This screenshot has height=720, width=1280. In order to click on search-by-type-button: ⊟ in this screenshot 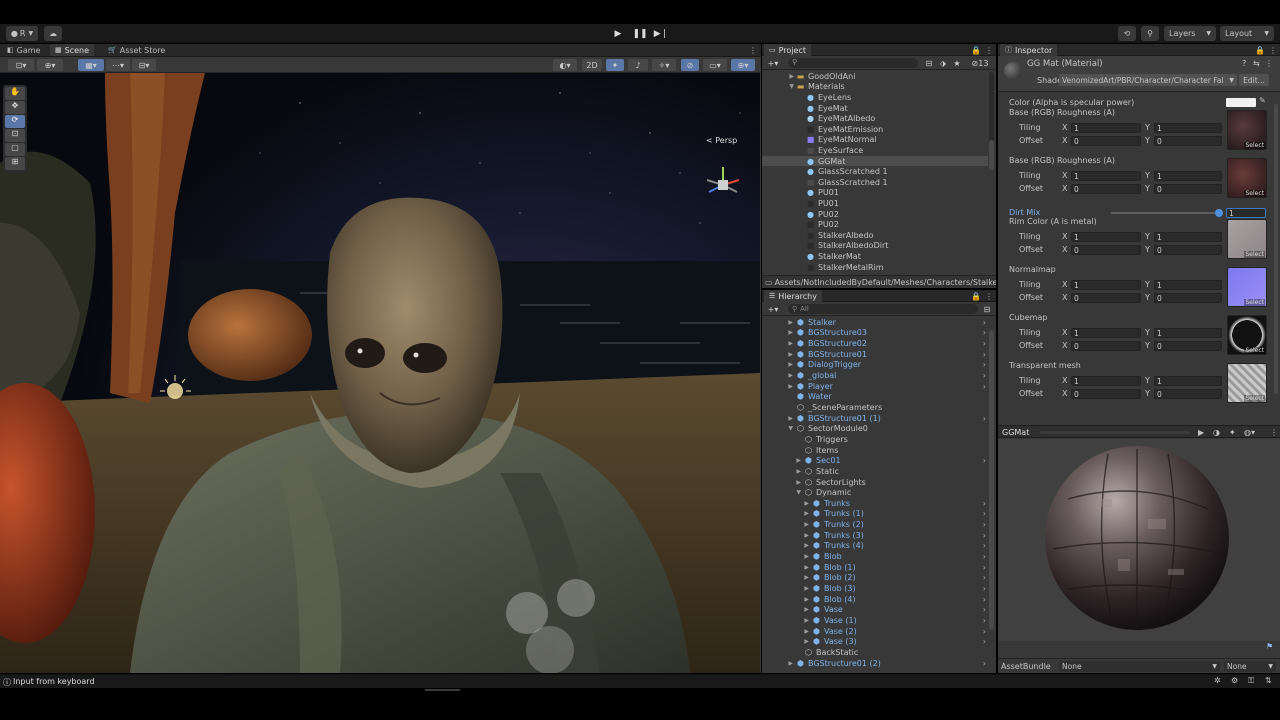, I will do `click(929, 63)`.